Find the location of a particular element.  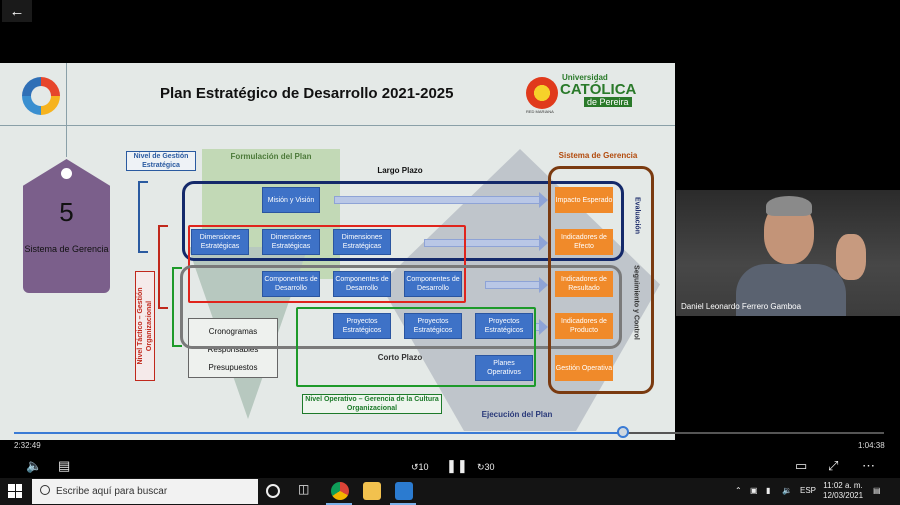

cortana-icon is located at coordinates (273, 491).